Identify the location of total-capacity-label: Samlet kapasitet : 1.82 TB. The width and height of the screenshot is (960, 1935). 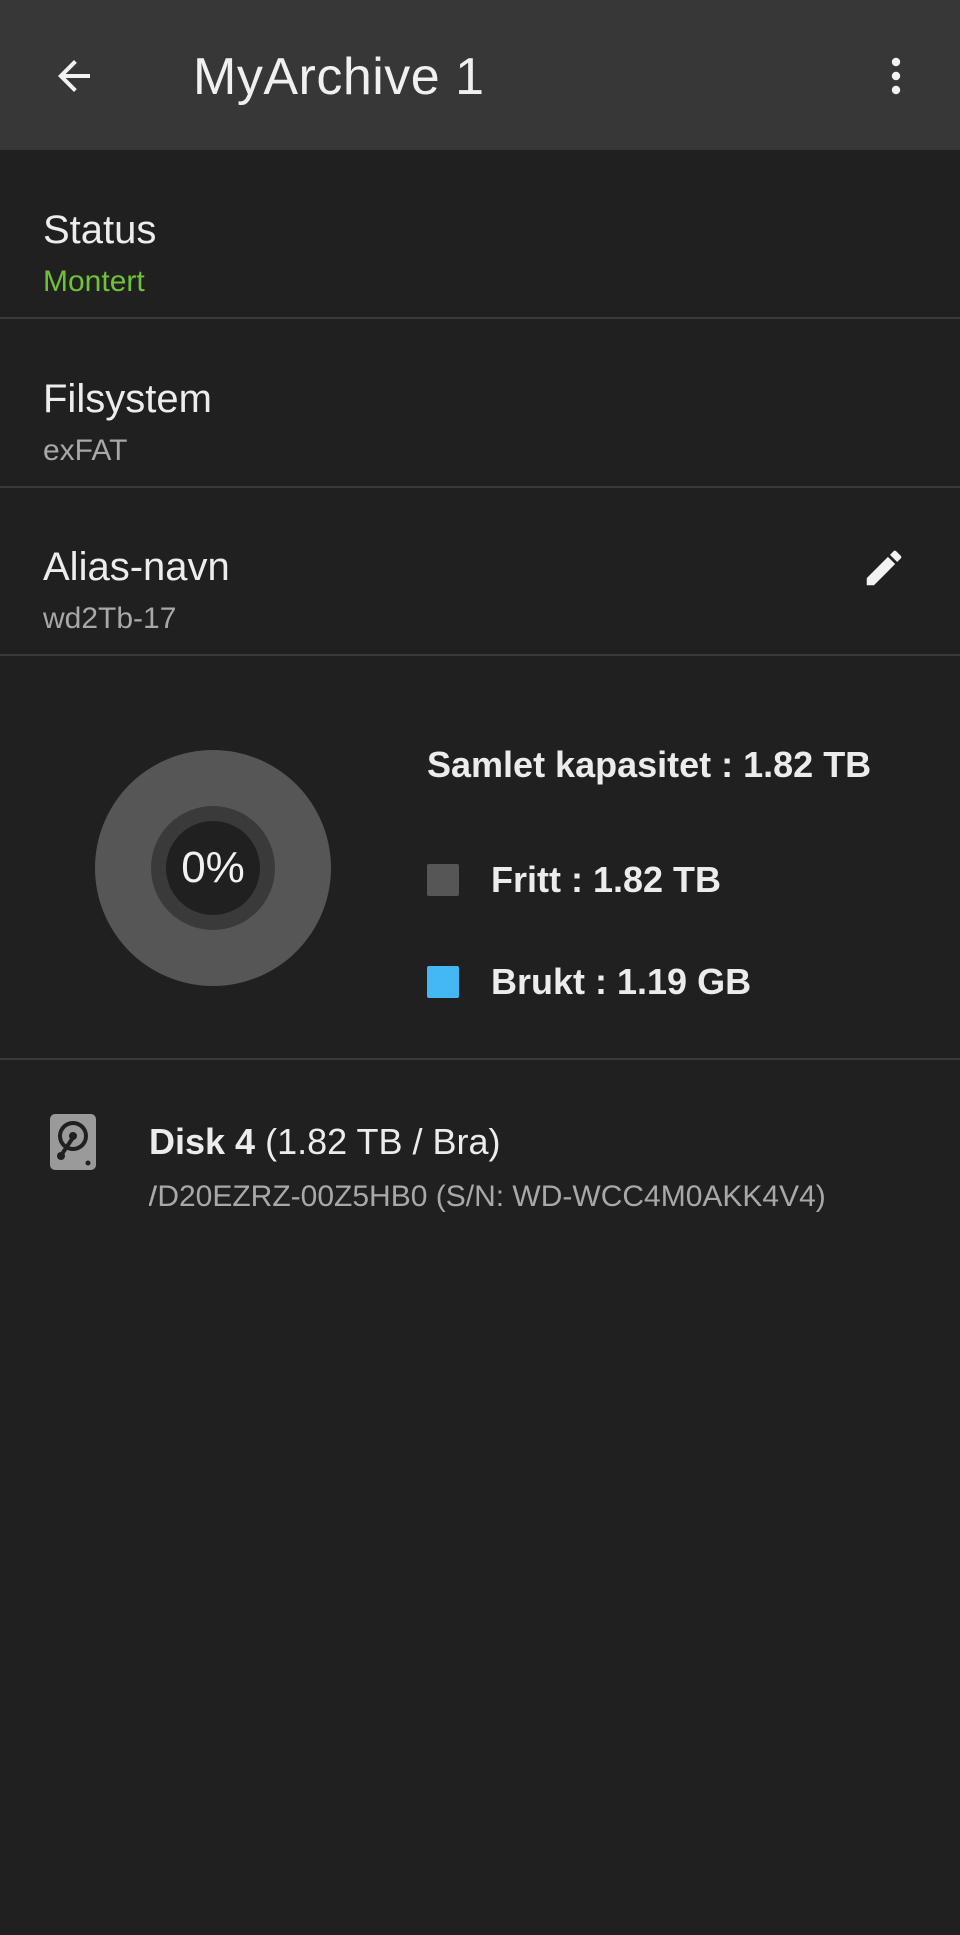
(649, 764).